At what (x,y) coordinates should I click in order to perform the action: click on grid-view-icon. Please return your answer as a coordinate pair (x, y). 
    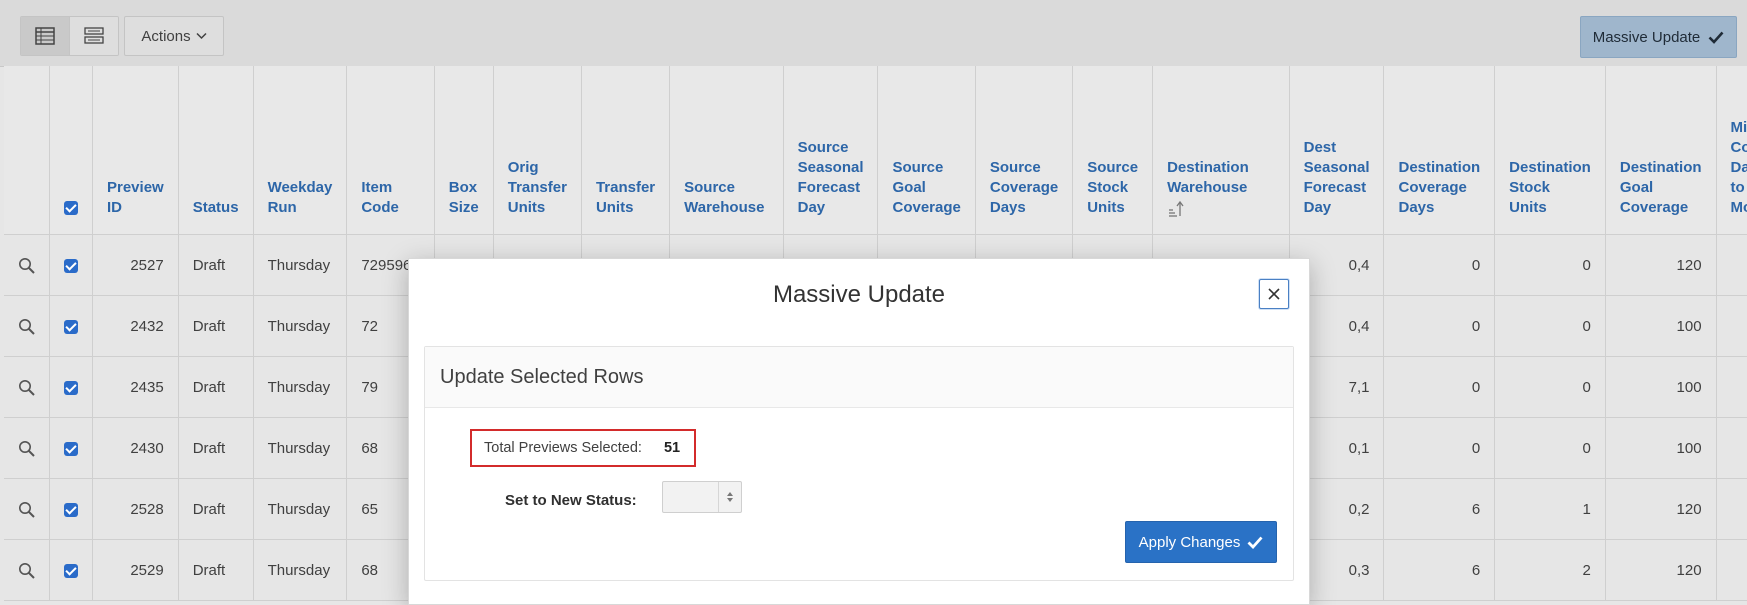
    Looking at the image, I should click on (45, 36).